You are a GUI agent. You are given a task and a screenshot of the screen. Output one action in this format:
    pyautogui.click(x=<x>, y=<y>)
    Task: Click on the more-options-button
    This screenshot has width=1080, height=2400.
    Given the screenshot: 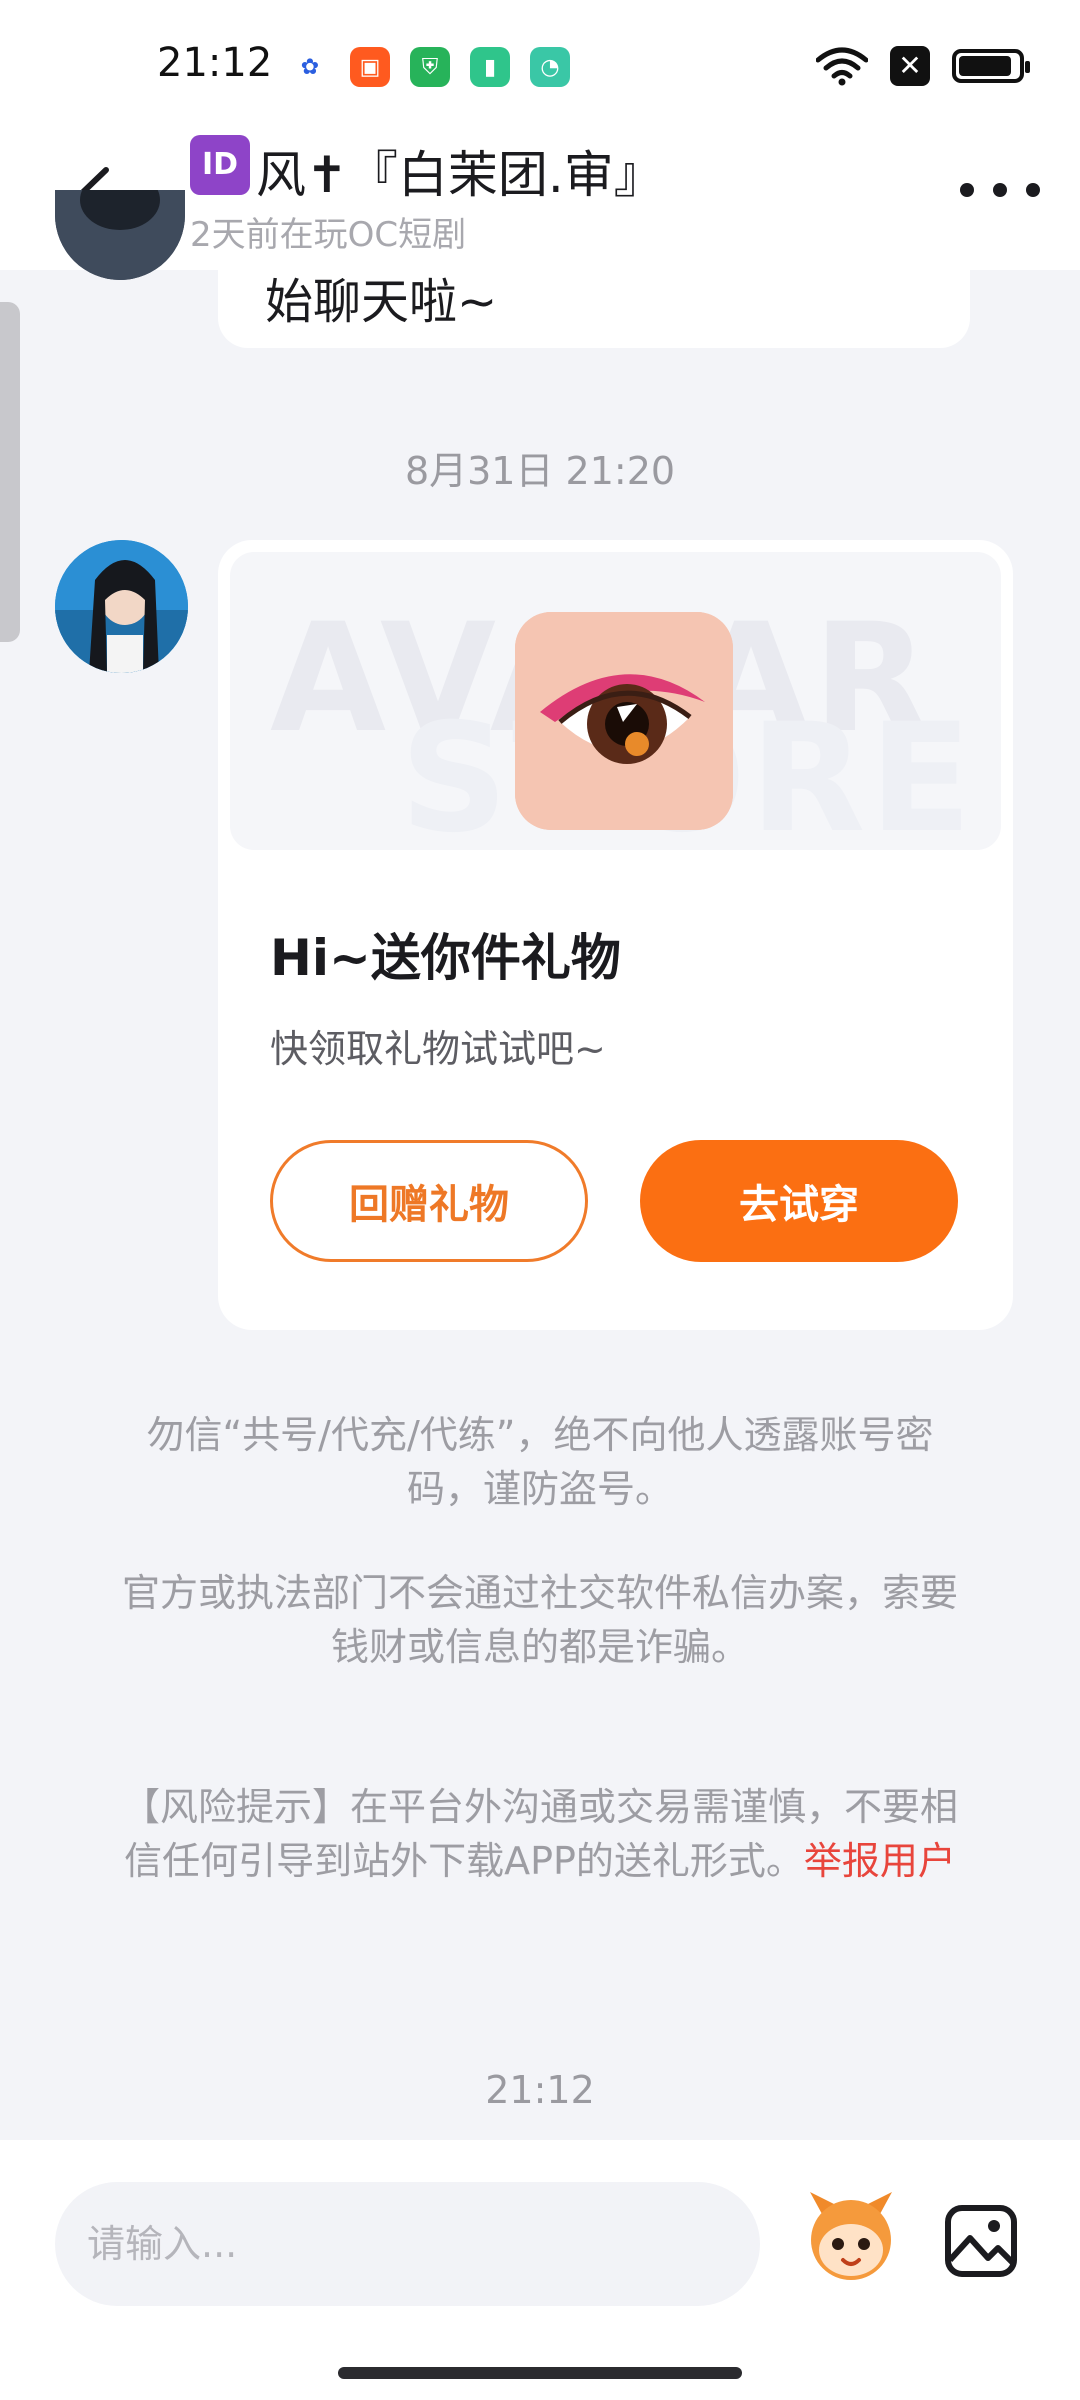 What is the action you would take?
    pyautogui.click(x=1000, y=190)
    